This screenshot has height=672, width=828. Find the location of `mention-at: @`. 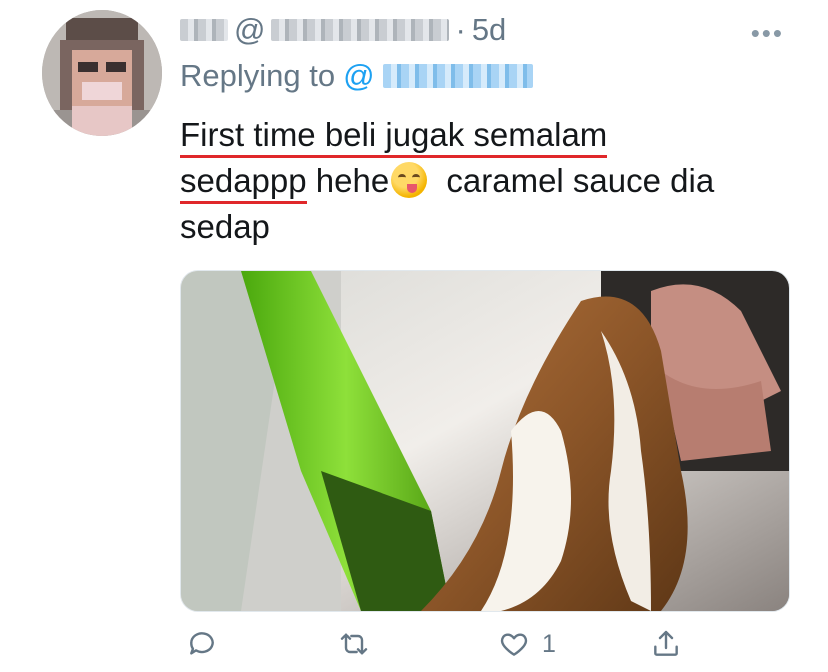

mention-at: @ is located at coordinates (359, 75).